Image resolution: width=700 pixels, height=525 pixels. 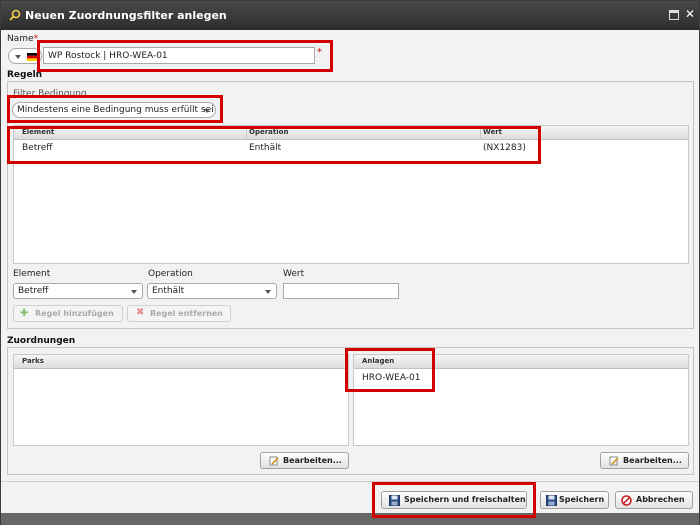 What do you see at coordinates (492, 132) in the screenshot?
I see `column-wert: Wert` at bounding box center [492, 132].